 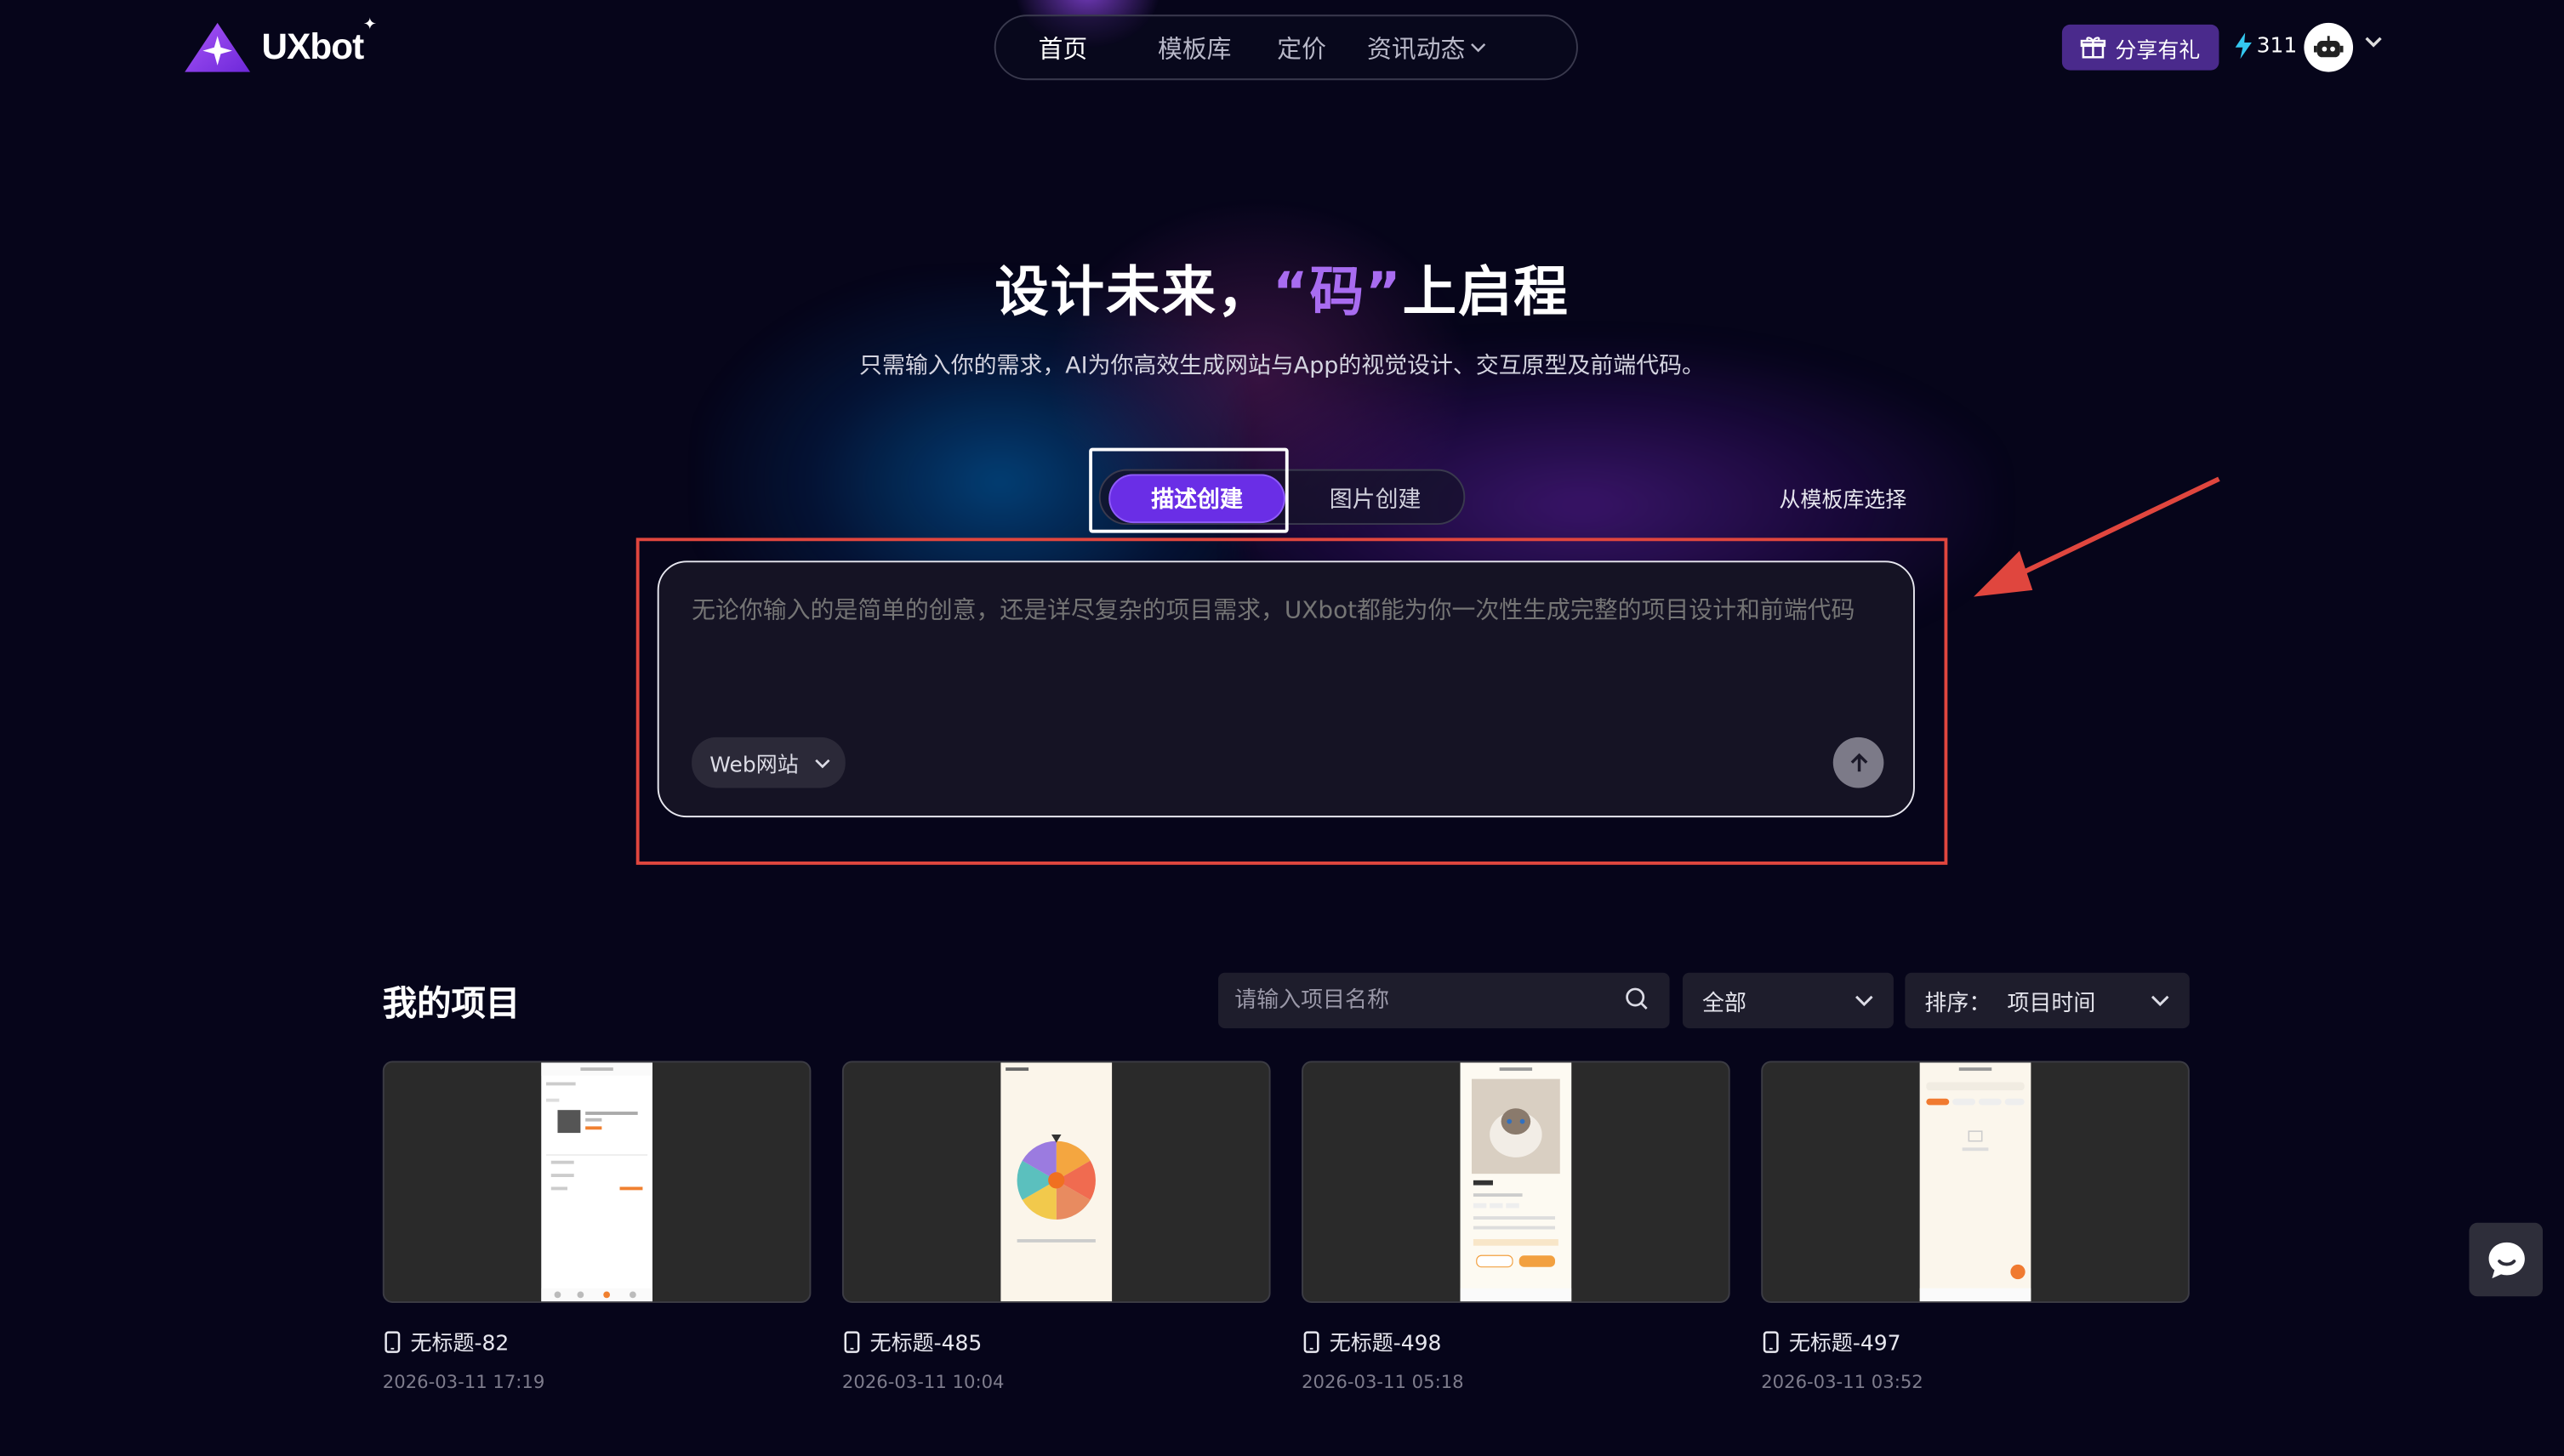 What do you see at coordinates (1386, 1344) in the screenshot?
I see `project-name-label: 无标题-498` at bounding box center [1386, 1344].